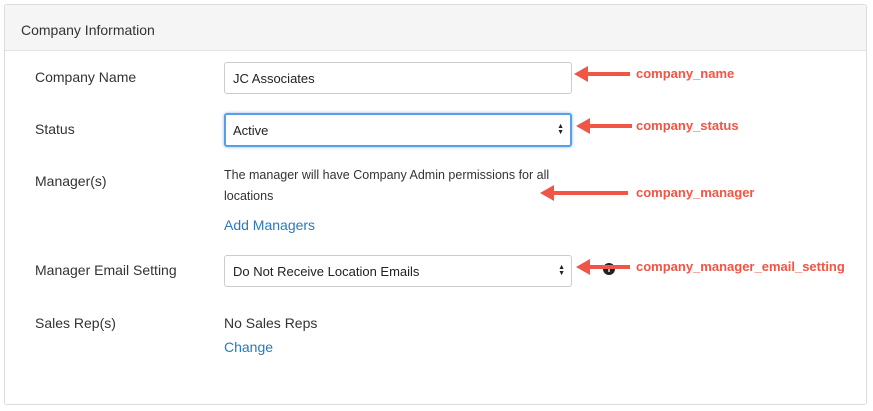 This screenshot has height=411, width=873. I want to click on company-name-label: Company Name, so click(86, 77).